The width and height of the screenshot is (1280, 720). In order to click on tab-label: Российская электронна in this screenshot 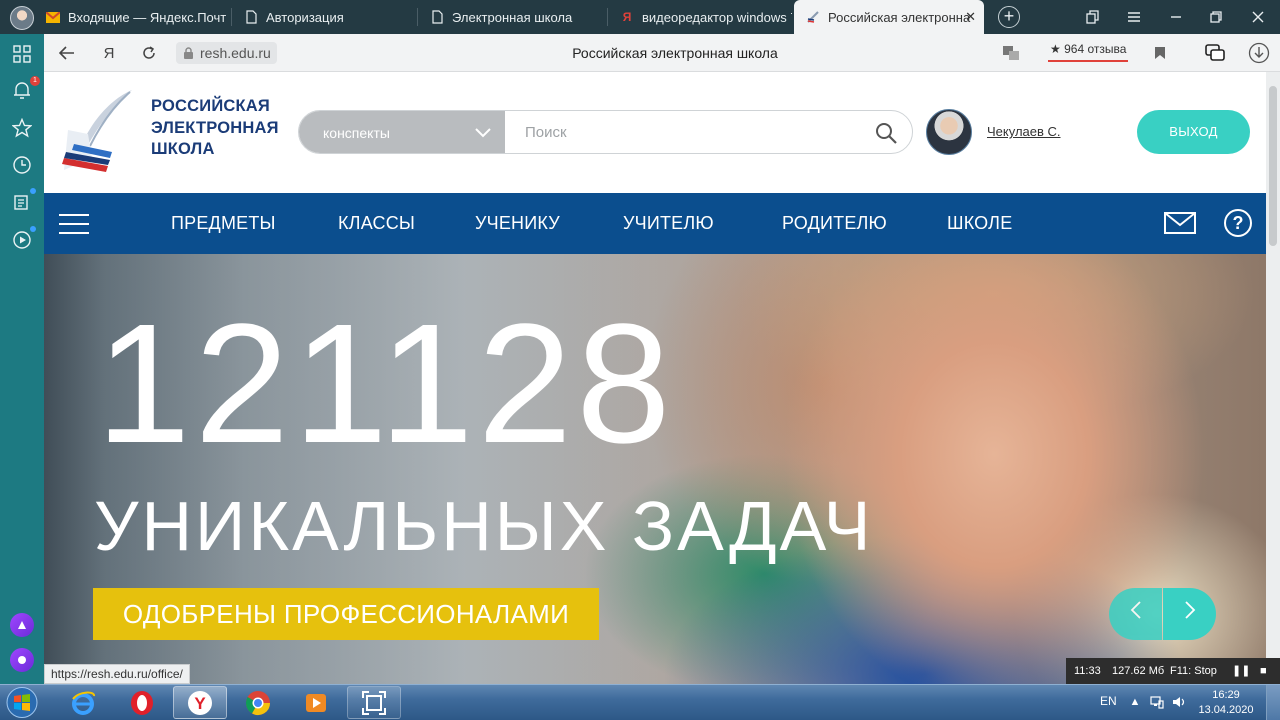, I will do `click(899, 17)`.